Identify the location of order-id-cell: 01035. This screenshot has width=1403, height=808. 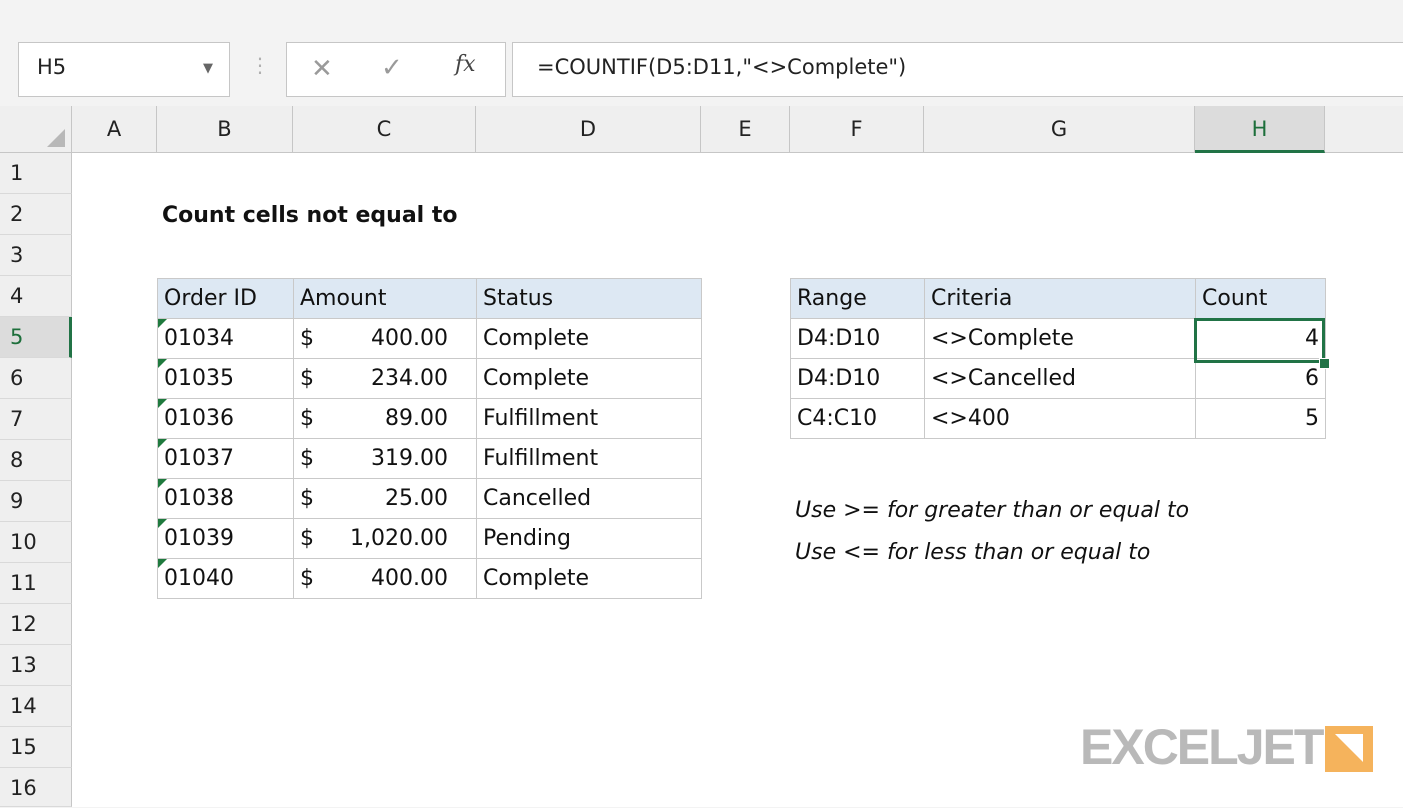
(225, 378).